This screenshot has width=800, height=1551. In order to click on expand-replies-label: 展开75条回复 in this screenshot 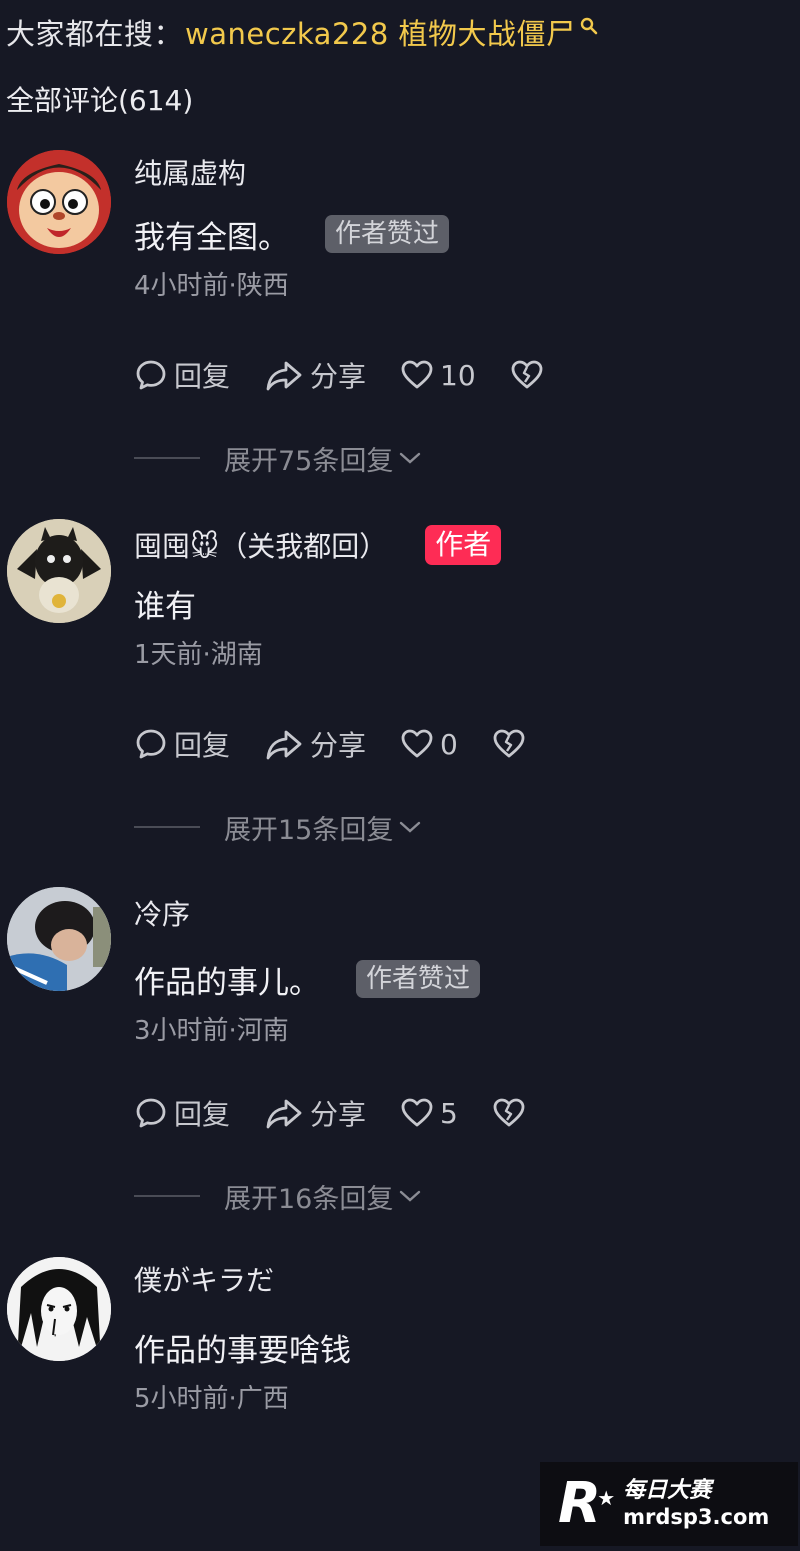, I will do `click(309, 461)`.